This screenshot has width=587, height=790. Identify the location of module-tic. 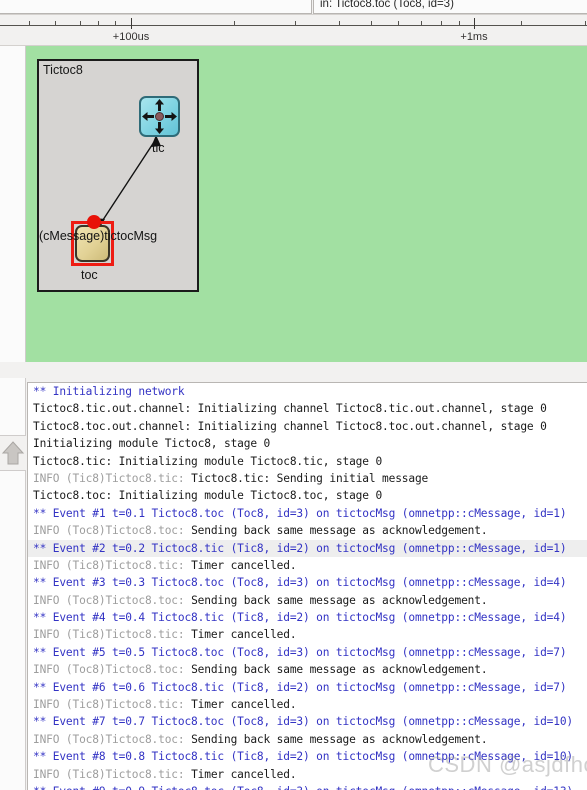
(159, 116).